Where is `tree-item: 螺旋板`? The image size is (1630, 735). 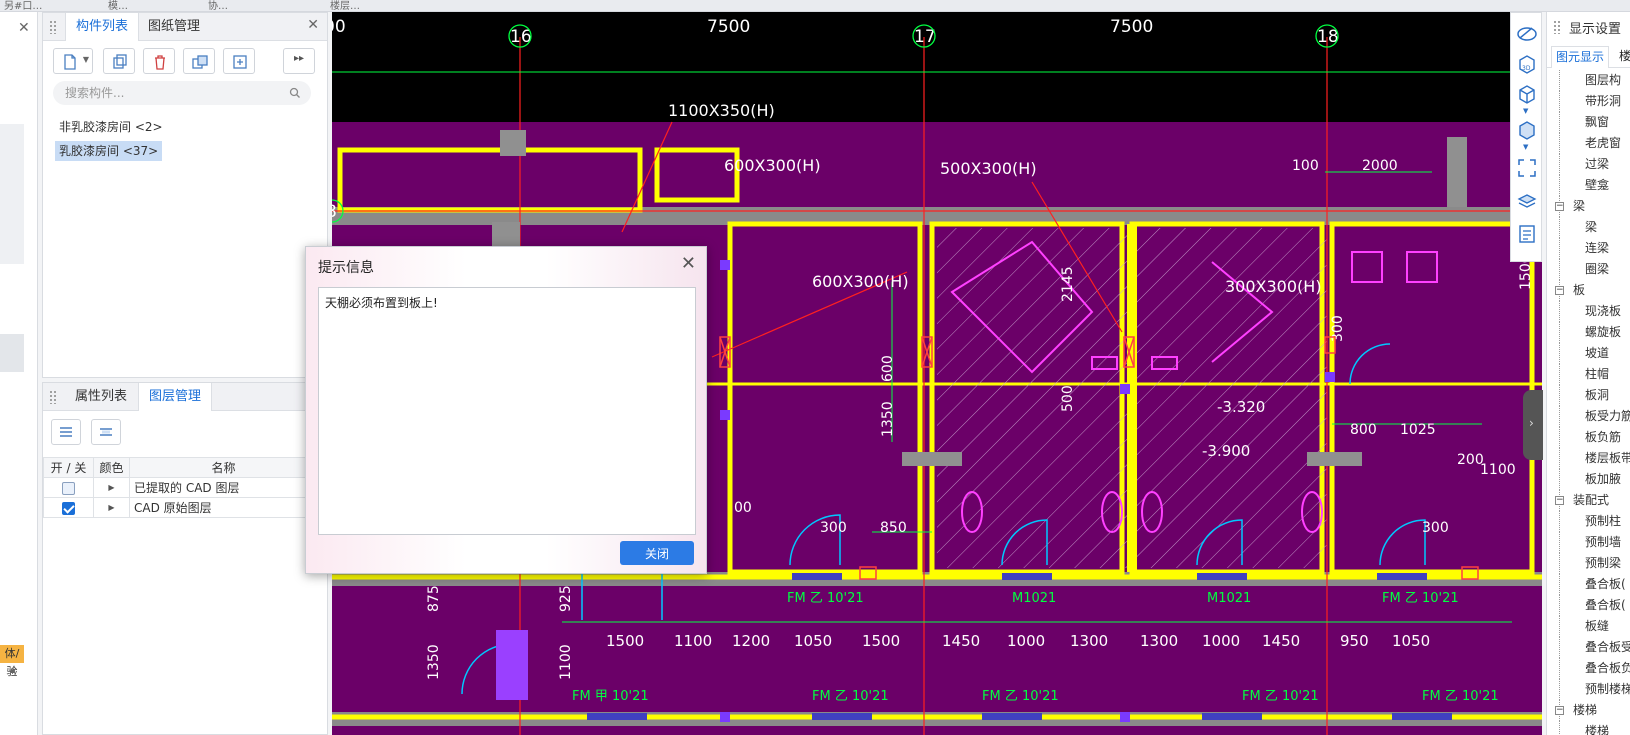
tree-item: 螺旋板 is located at coordinates (1588, 332).